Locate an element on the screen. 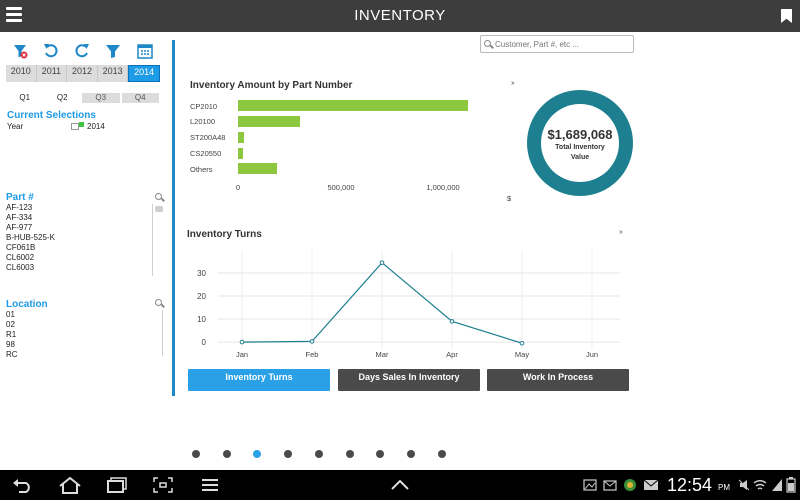 The width and height of the screenshot is (800, 500). total-inventory-label: Total Inventory is located at coordinates (580, 147).